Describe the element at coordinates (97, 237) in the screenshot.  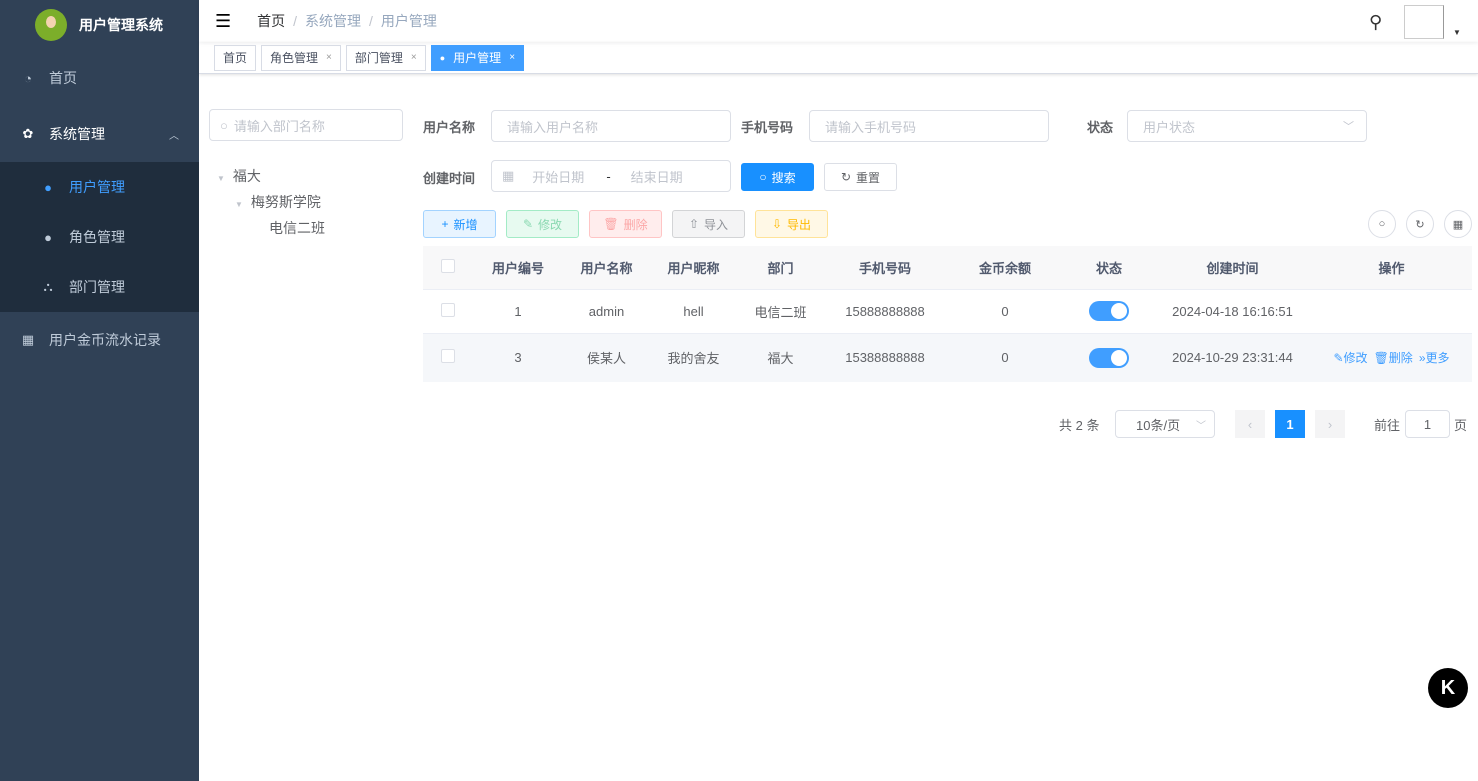
I see `label: 角色管理` at that location.